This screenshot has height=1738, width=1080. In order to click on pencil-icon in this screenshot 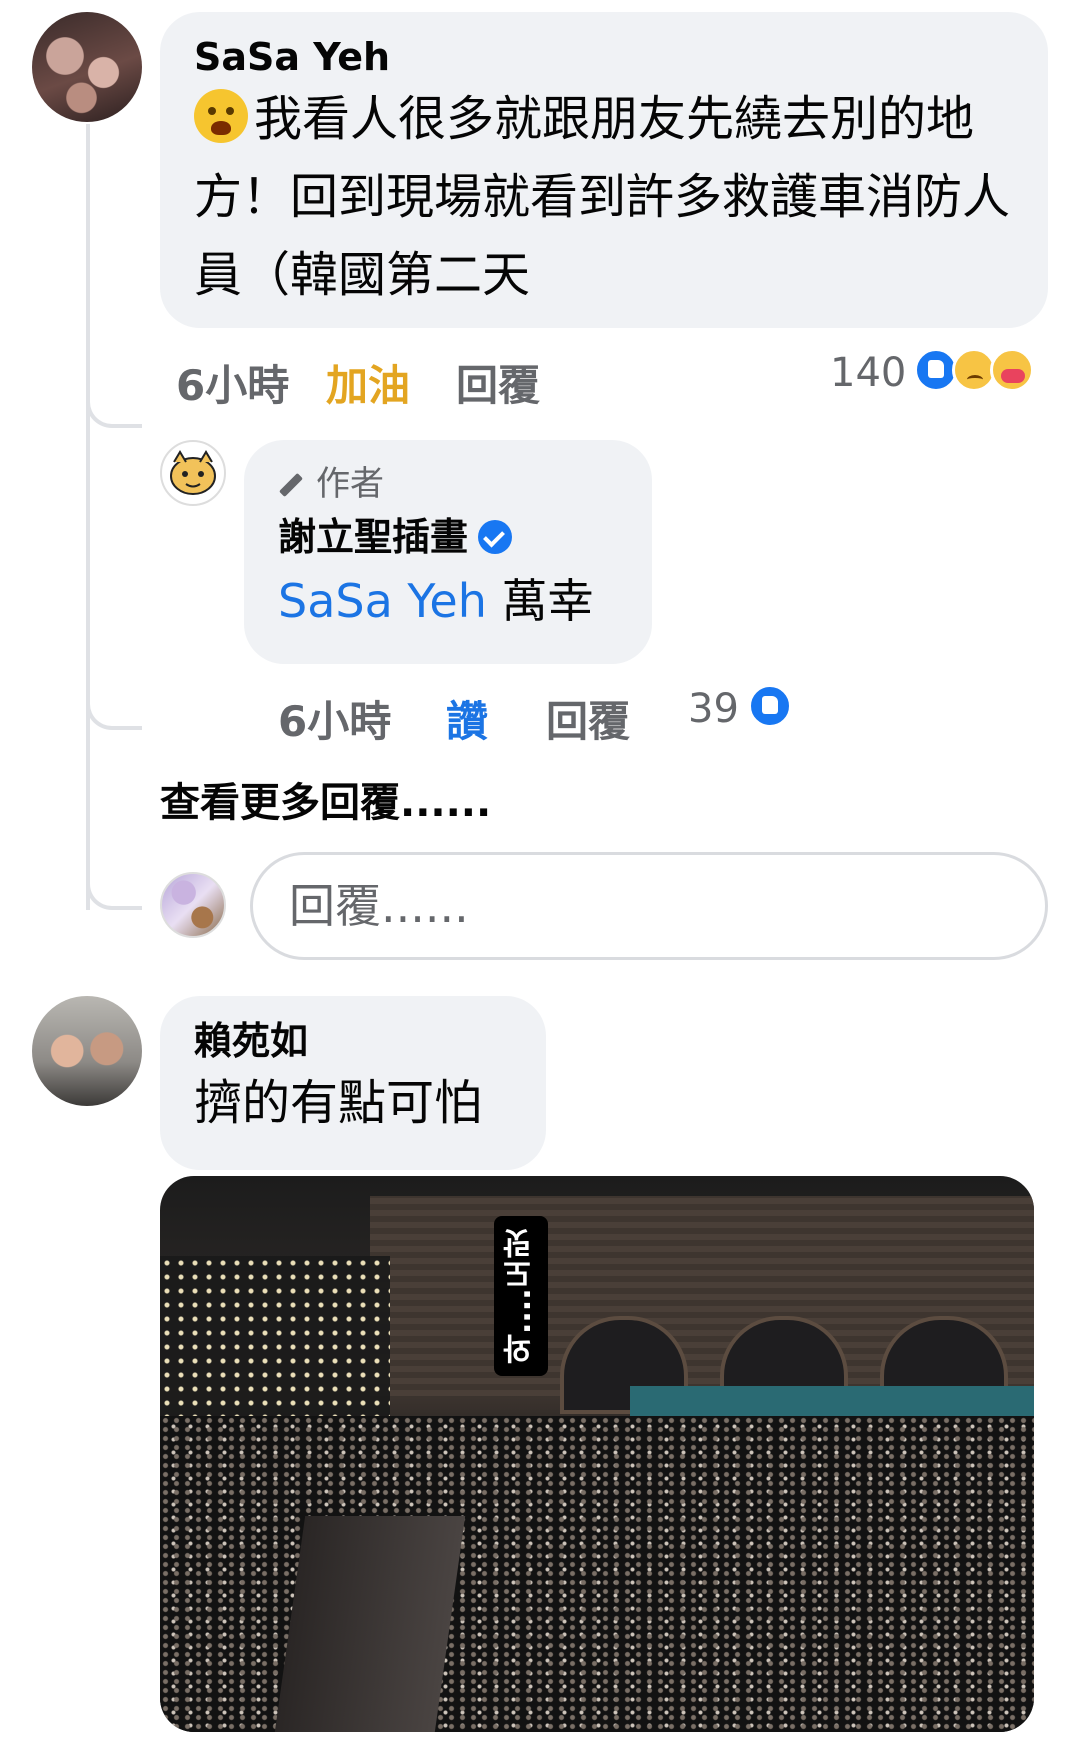, I will do `click(291, 485)`.